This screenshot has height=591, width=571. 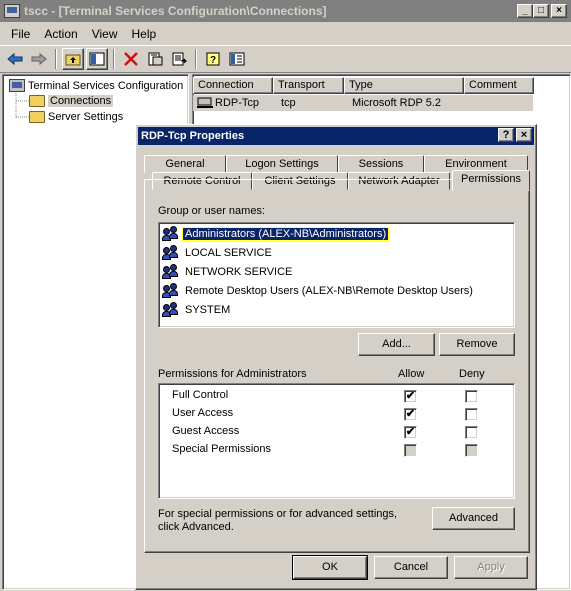 What do you see at coordinates (22, 106) in the screenshot?
I see `tree-lines` at bounding box center [22, 106].